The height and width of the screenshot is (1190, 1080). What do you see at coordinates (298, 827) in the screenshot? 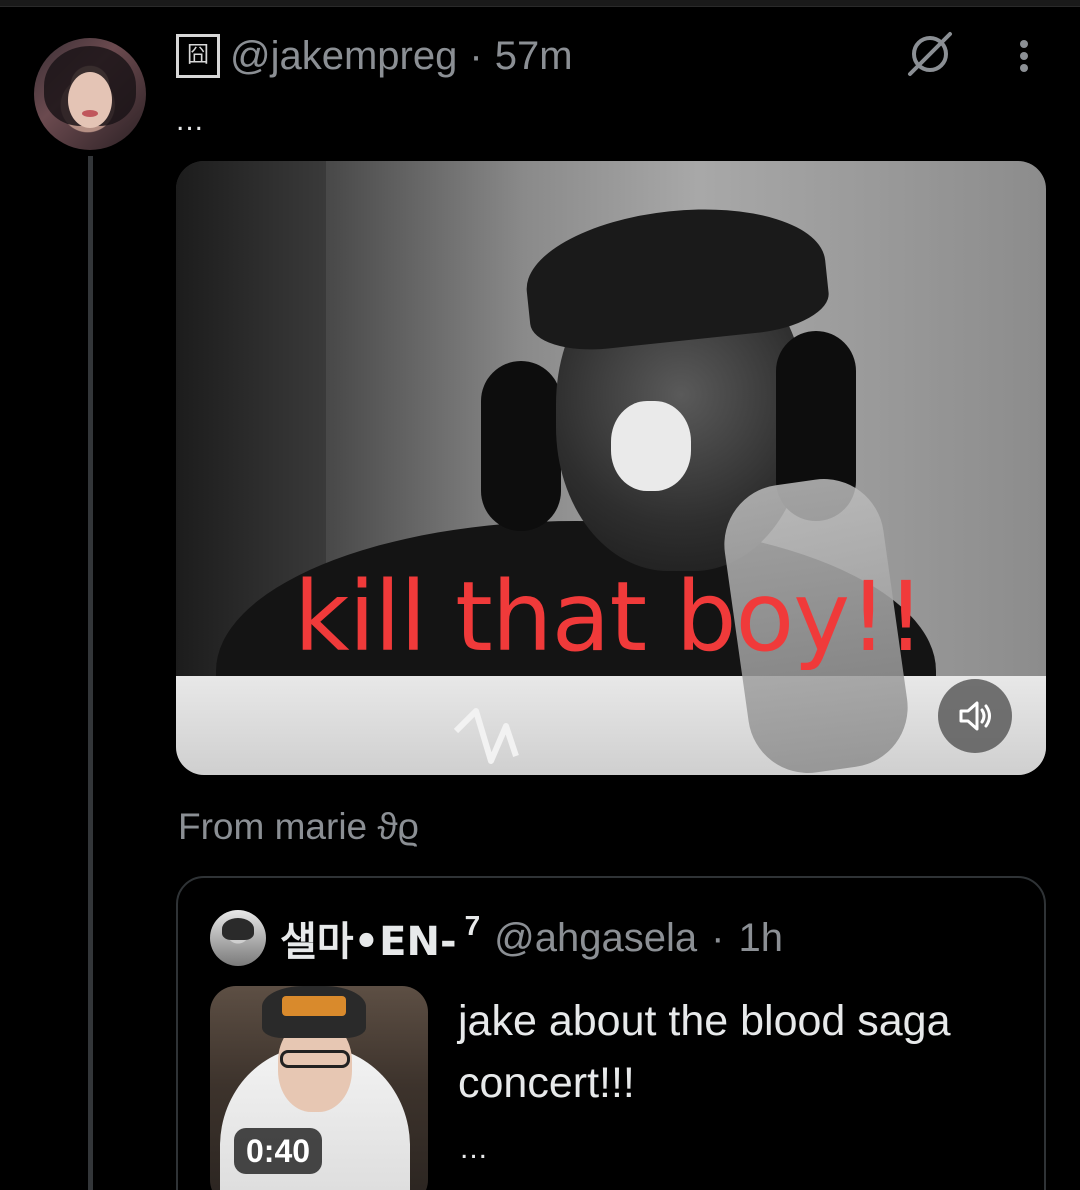
I see `video-attribution: From marie ϑϱ` at bounding box center [298, 827].